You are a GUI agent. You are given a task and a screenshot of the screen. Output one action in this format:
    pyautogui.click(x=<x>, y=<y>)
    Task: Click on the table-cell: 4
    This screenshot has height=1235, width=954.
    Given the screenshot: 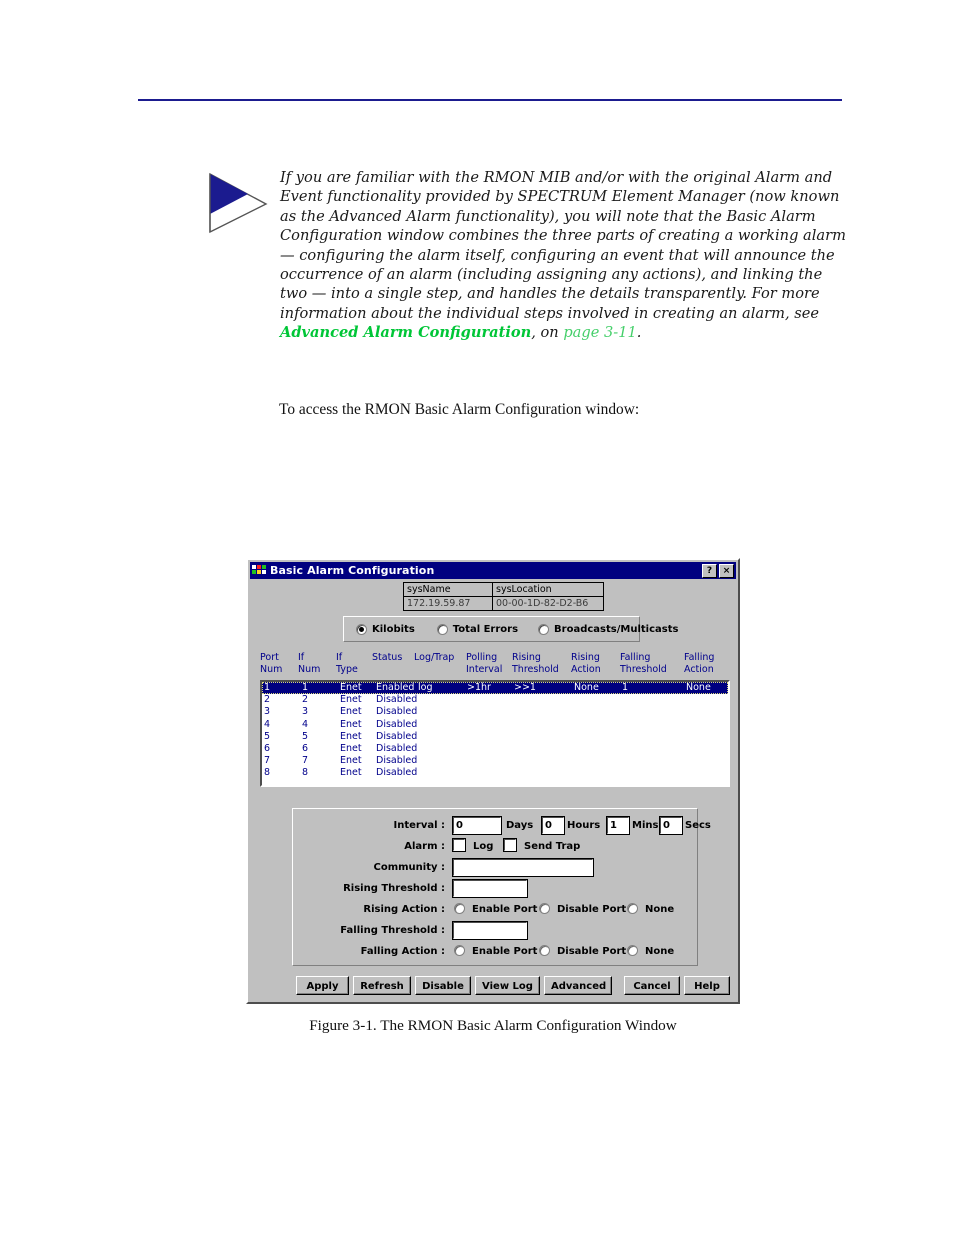 What is the action you would take?
    pyautogui.click(x=267, y=724)
    